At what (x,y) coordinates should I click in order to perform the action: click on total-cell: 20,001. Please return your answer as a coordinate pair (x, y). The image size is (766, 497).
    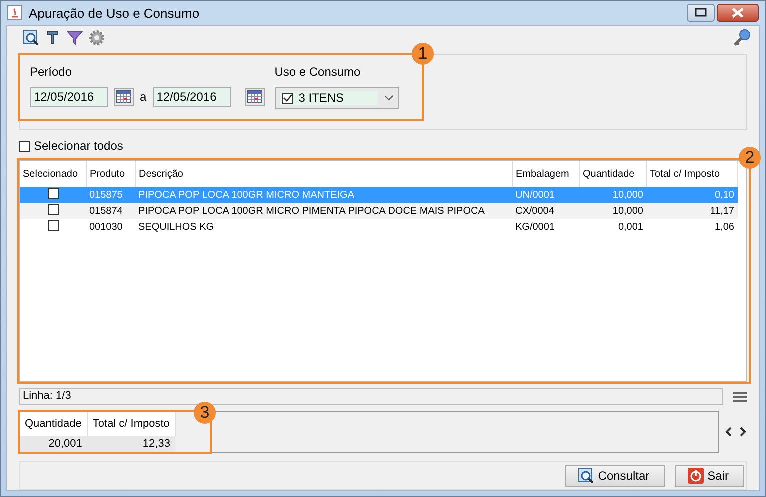
    Looking at the image, I should click on (54, 444).